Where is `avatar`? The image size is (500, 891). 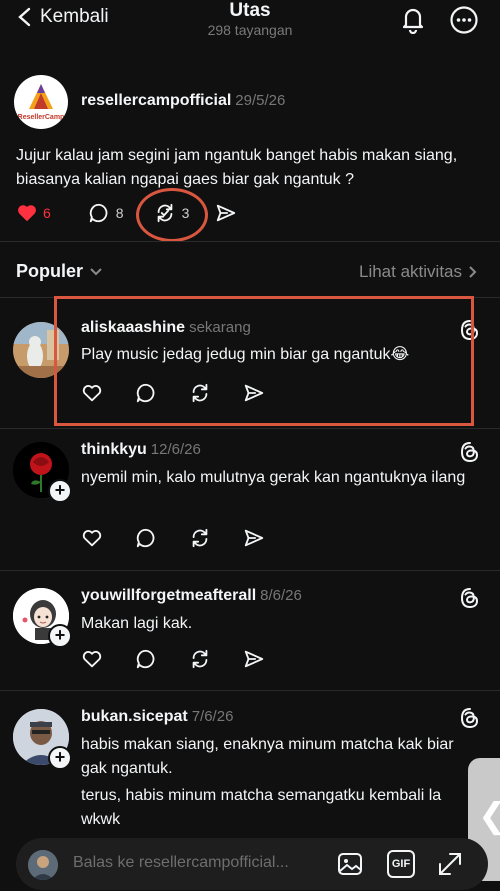 avatar is located at coordinates (43, 865).